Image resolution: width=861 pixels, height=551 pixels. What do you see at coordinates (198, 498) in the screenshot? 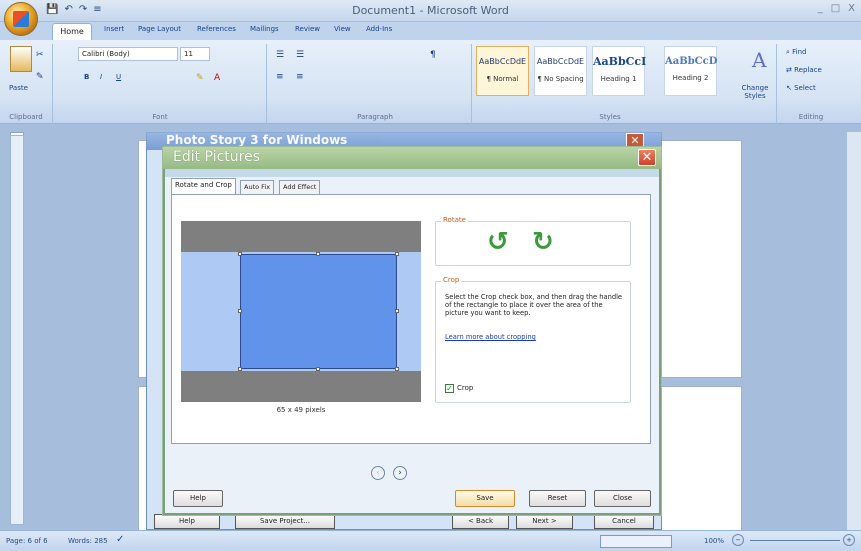
I see `dialog-help-button: Help` at bounding box center [198, 498].